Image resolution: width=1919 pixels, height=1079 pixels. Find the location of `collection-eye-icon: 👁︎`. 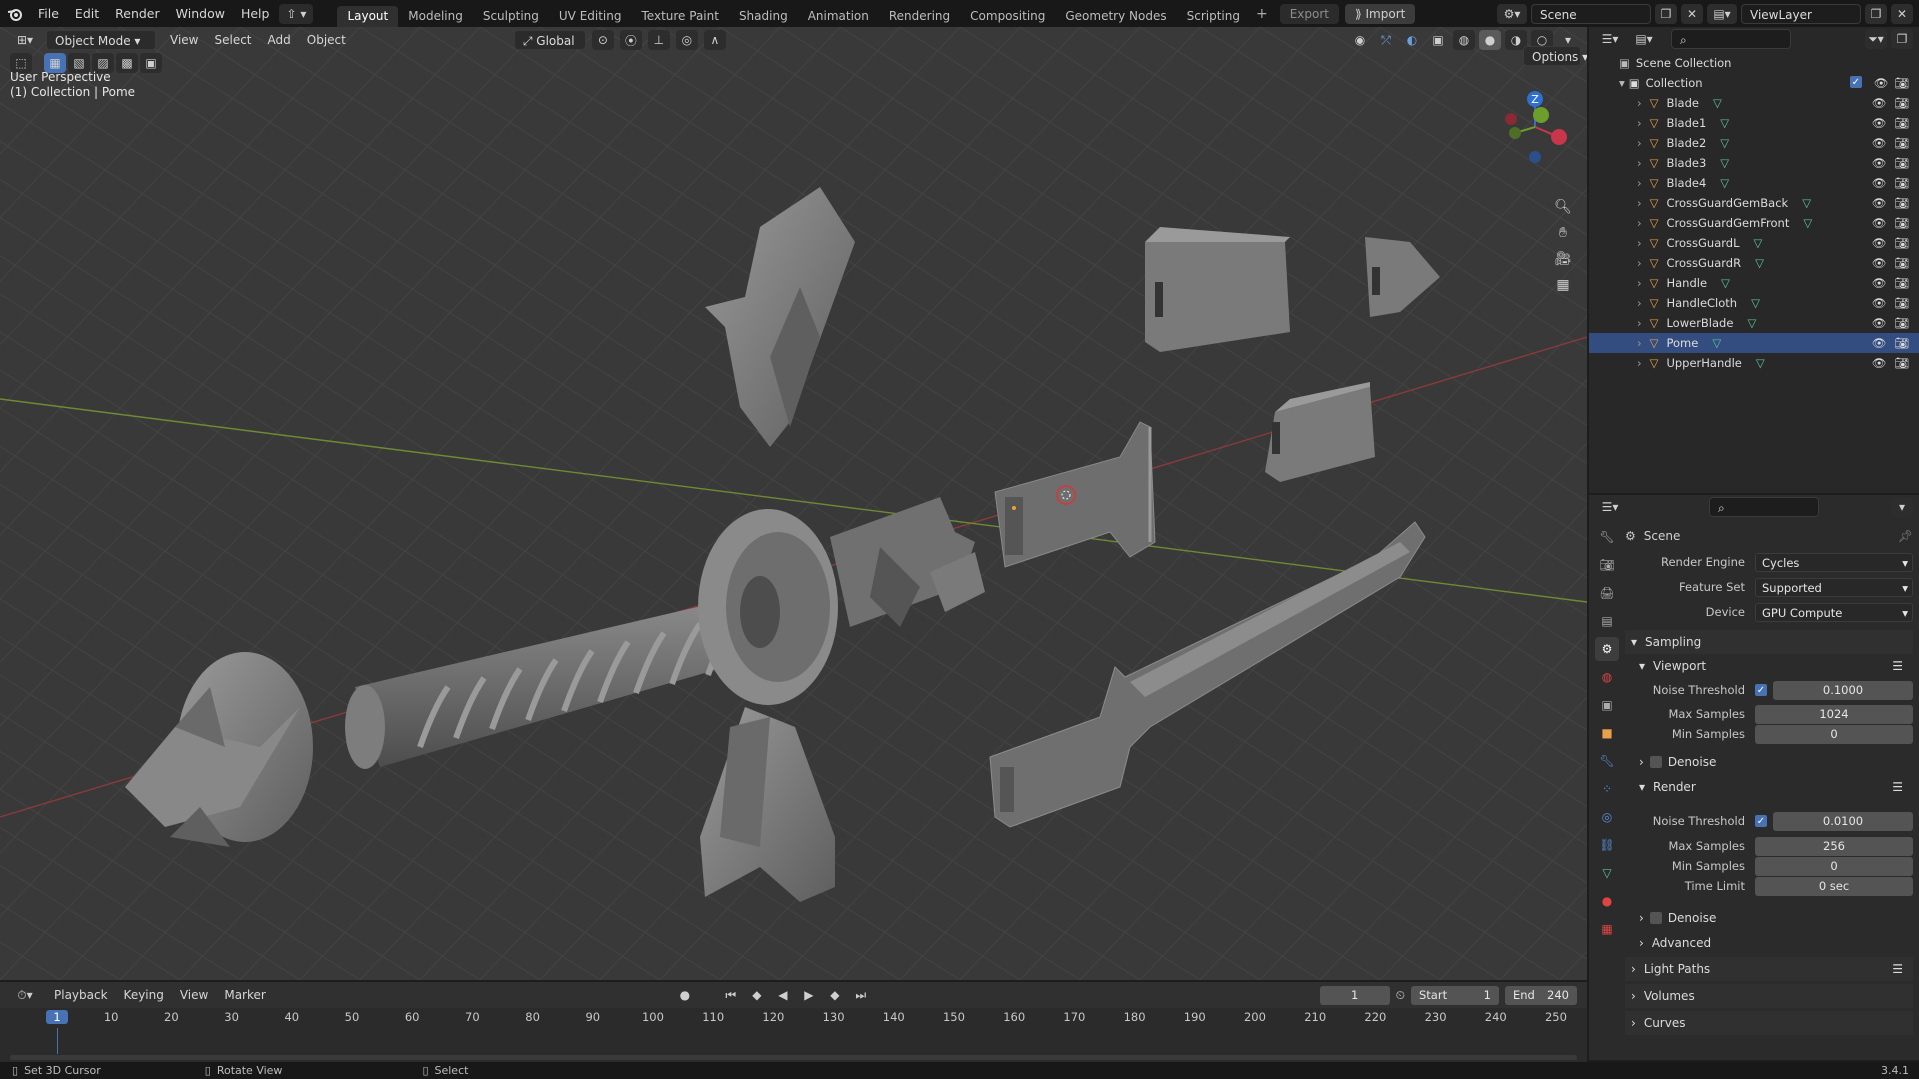

collection-eye-icon: 👁︎ is located at coordinates (1881, 83).